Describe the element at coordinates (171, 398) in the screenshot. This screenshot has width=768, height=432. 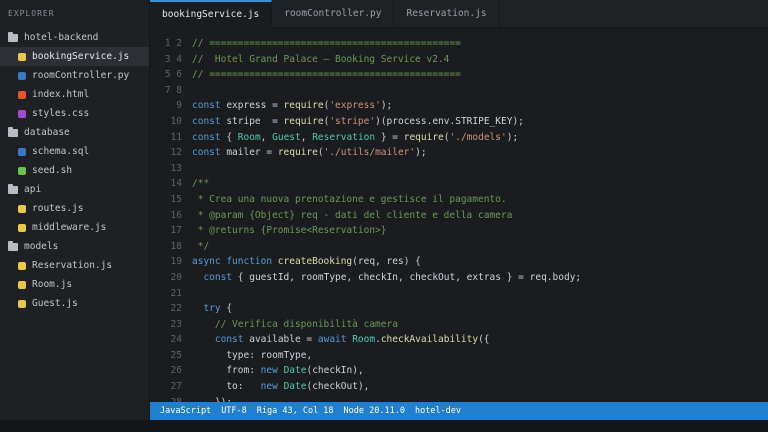
I see `line-number: 28` at that location.